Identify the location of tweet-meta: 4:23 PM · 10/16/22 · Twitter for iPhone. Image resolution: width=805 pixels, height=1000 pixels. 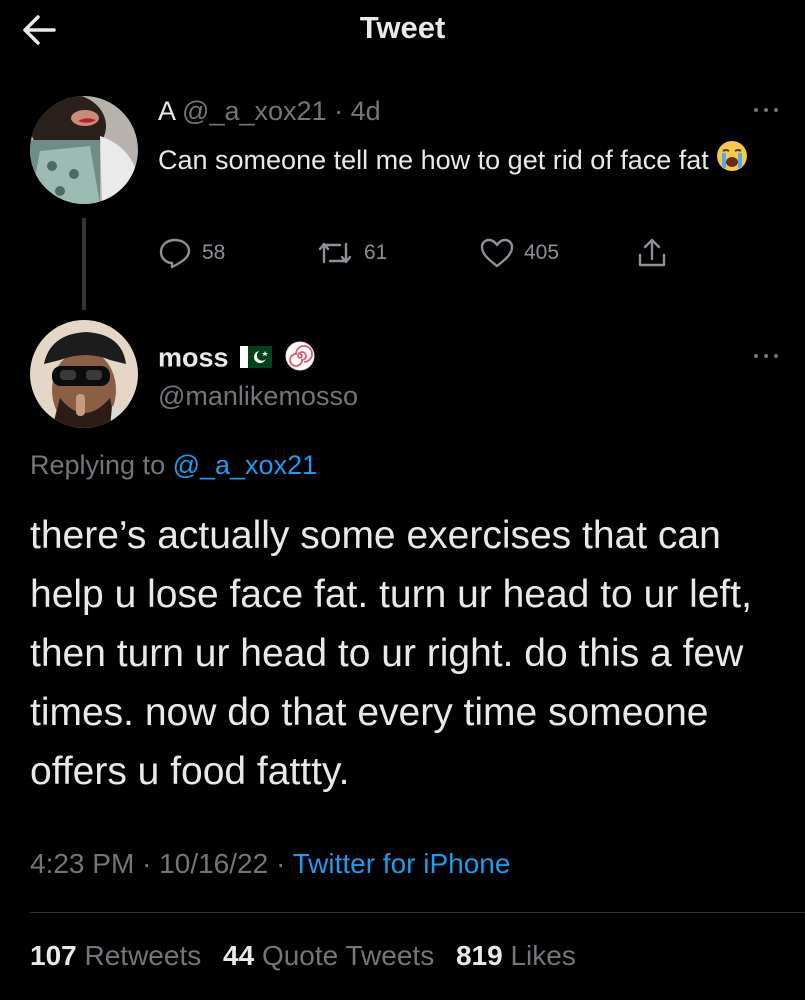
(270, 864).